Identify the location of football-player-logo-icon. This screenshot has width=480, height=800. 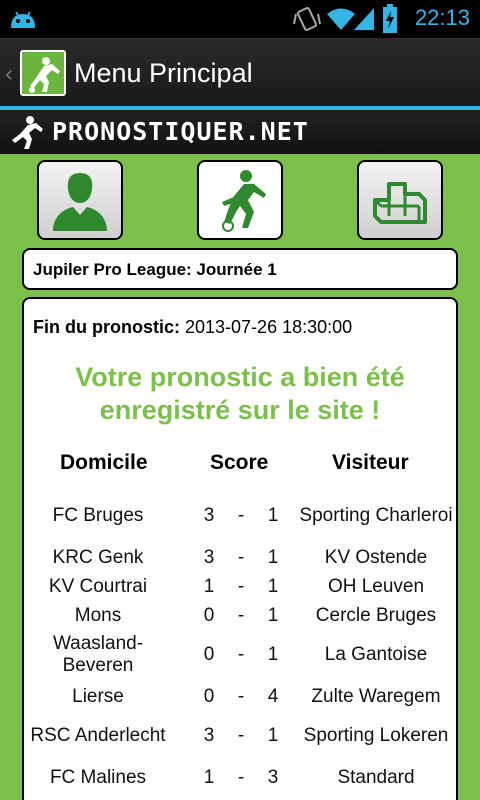
(44, 75).